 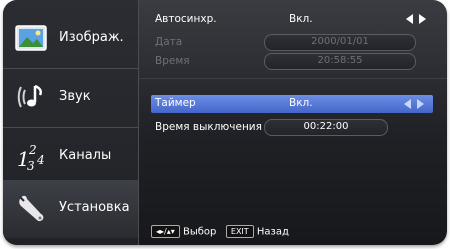 What do you see at coordinates (31, 165) in the screenshot?
I see `channels-digit-3: 3` at bounding box center [31, 165].